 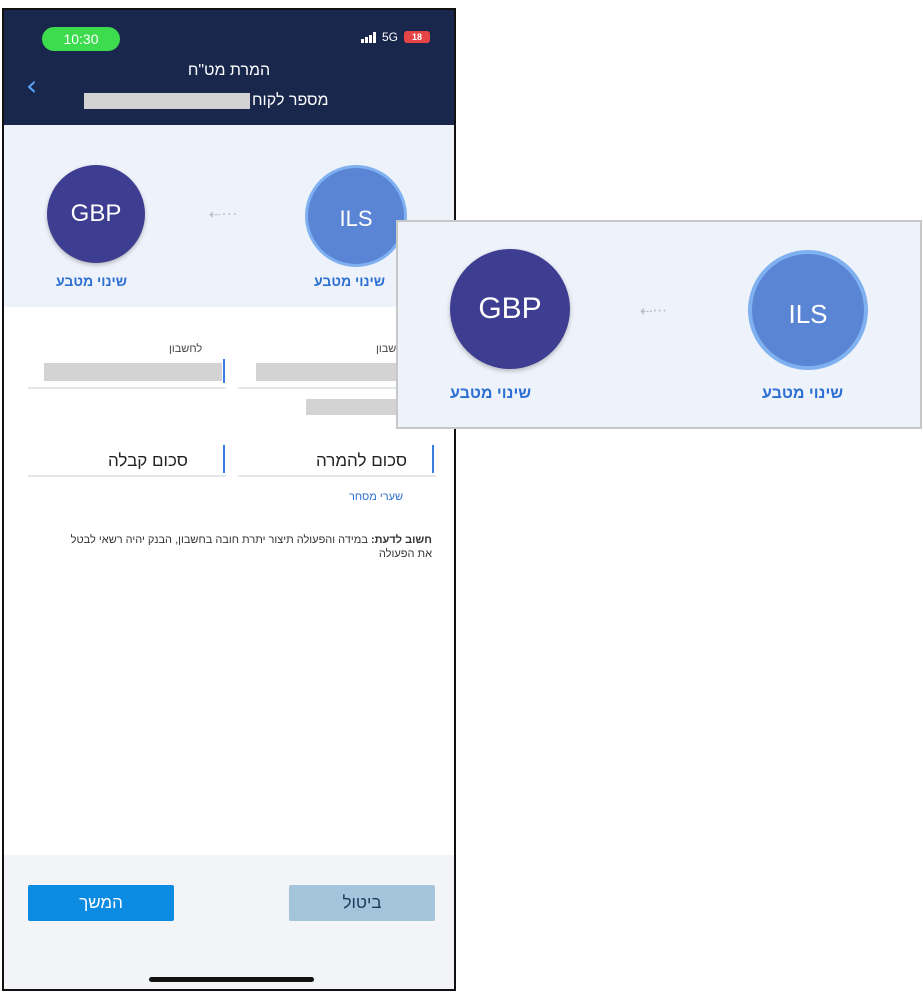 I want to click on target-currency-coin: GBP, so click(x=96, y=214).